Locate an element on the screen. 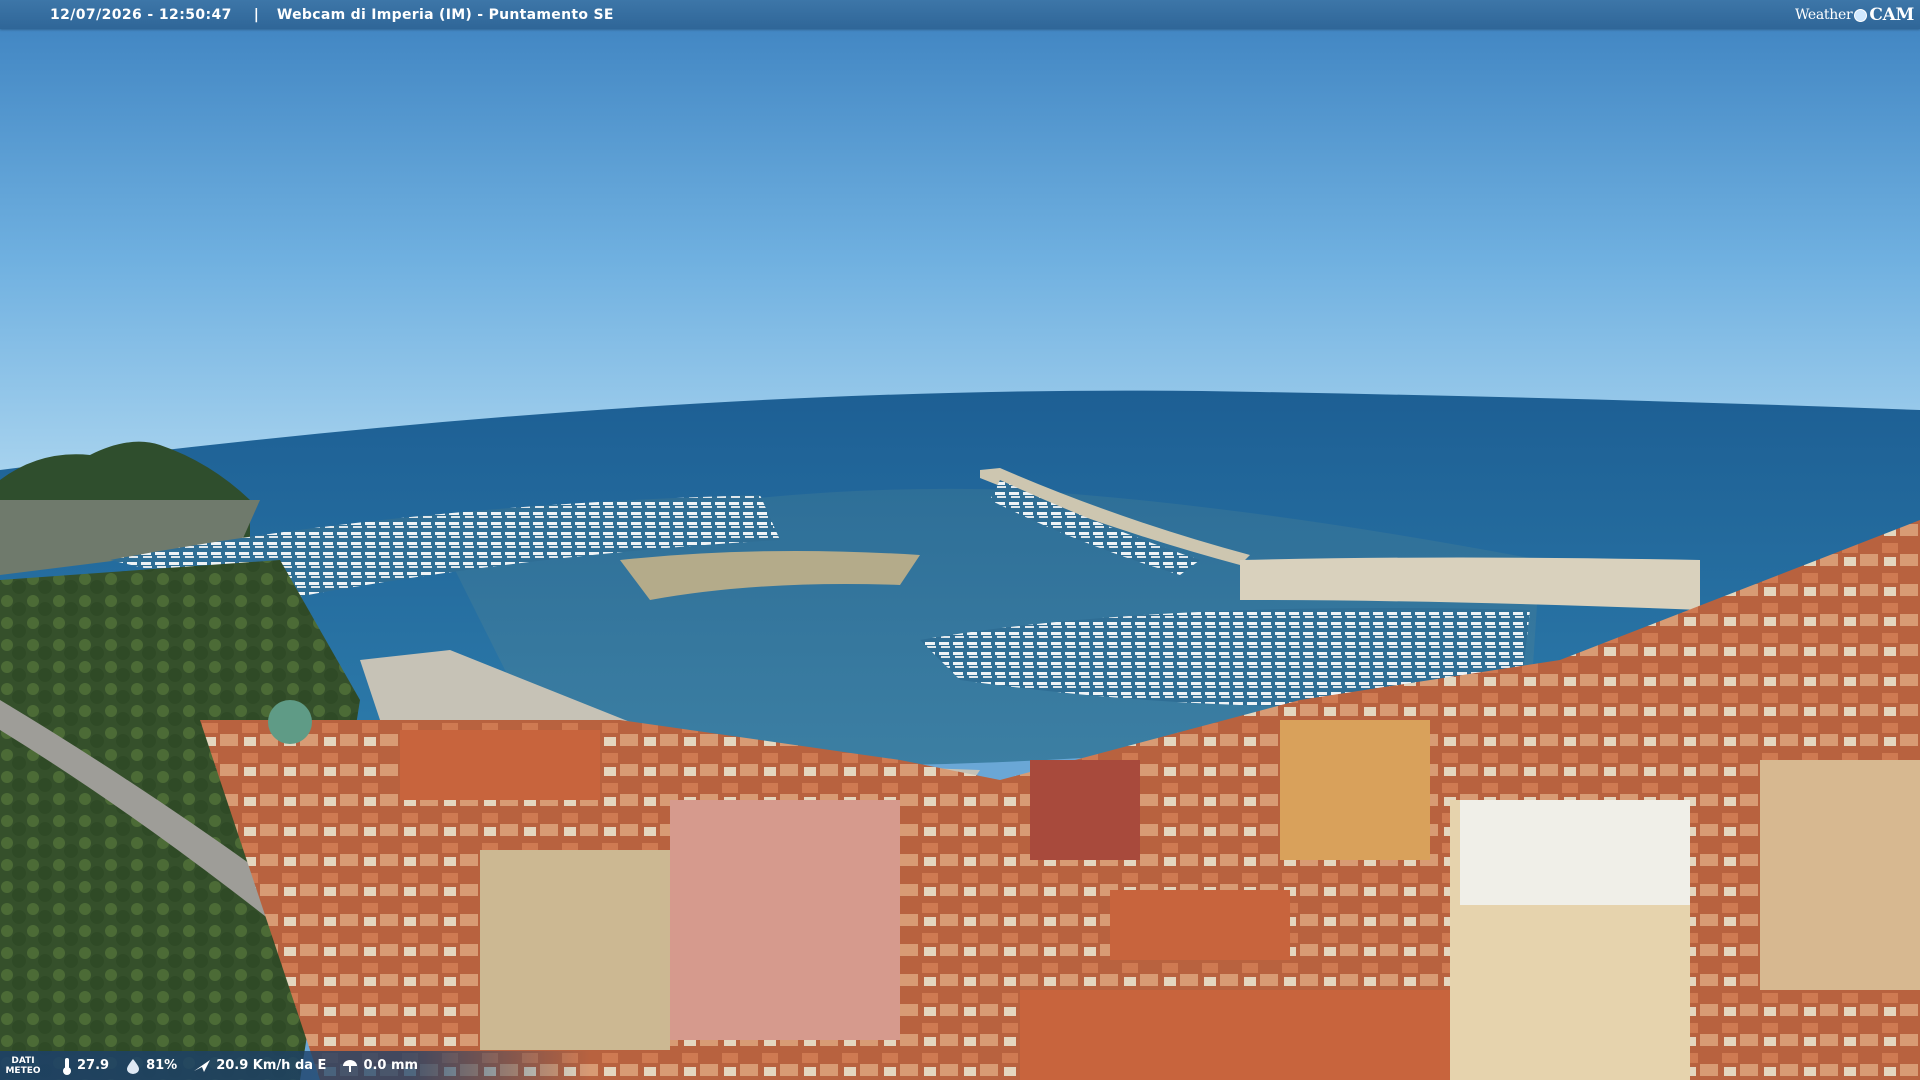 The width and height of the screenshot is (1920, 1080). thermometer-icon is located at coordinates (67, 1066).